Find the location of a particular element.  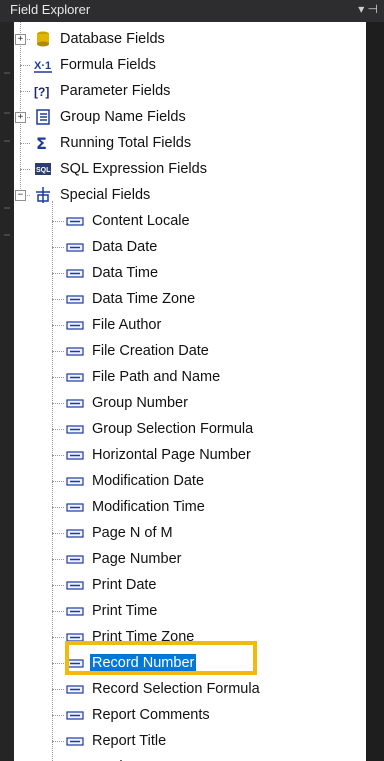

tree-item-label: SQL Expression Fields is located at coordinates (133, 169).